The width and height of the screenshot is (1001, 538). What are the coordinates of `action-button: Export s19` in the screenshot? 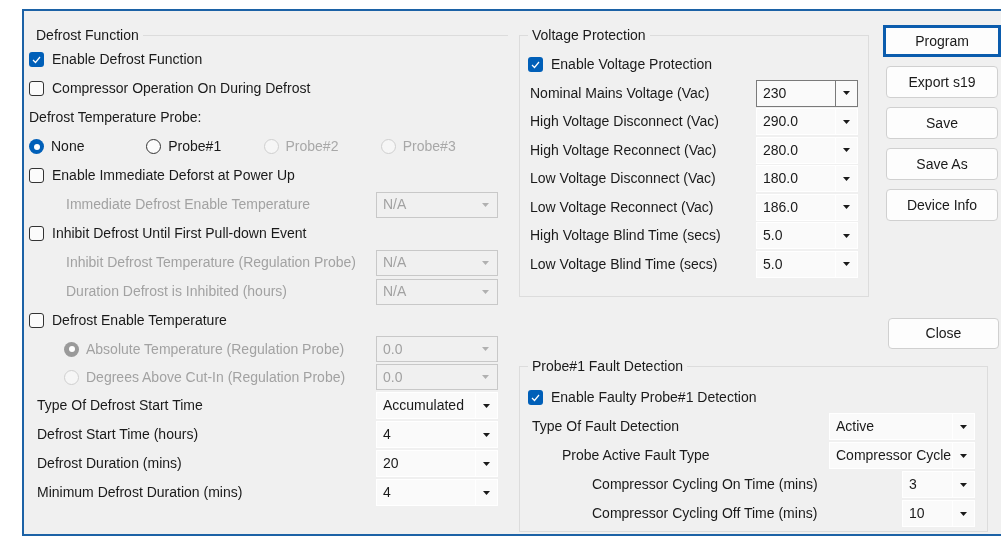 It's located at (942, 82).